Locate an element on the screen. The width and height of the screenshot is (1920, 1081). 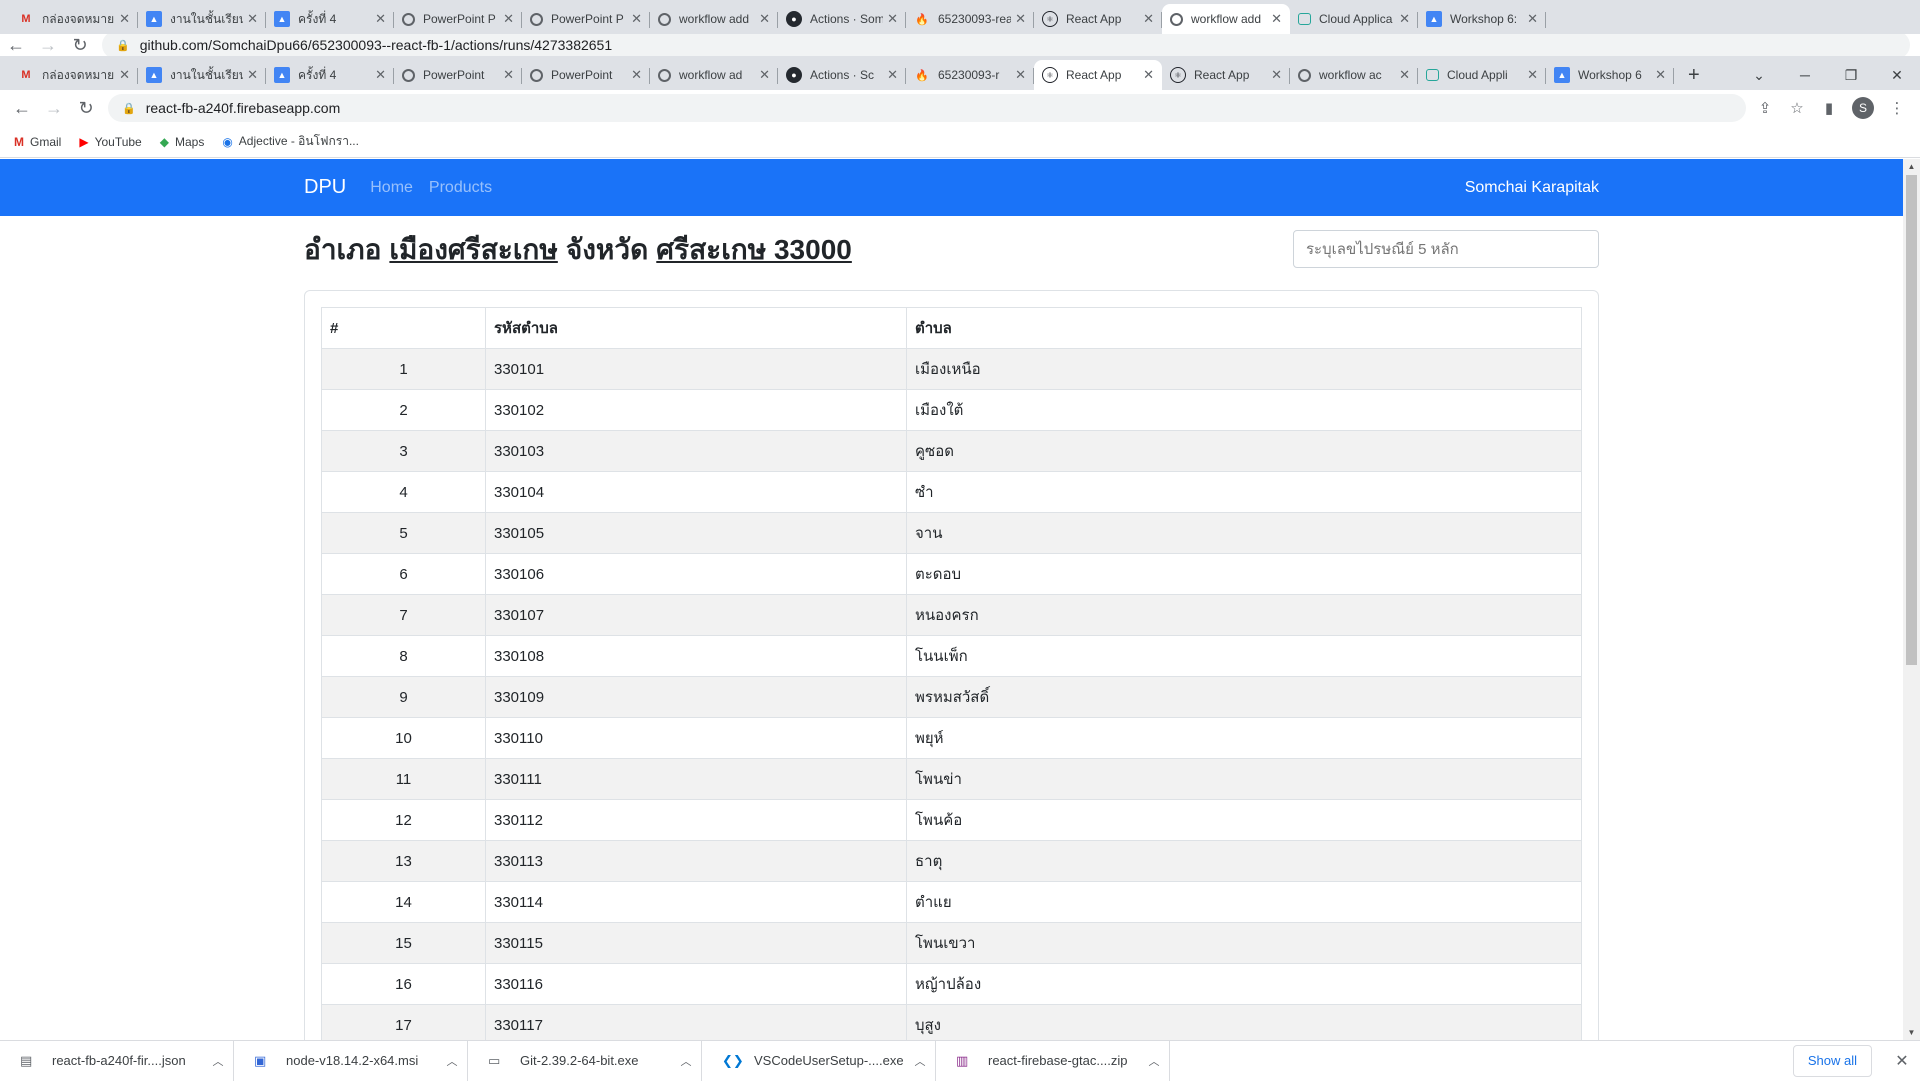
tab-title: workflow ac is located at coordinates (1357, 75).